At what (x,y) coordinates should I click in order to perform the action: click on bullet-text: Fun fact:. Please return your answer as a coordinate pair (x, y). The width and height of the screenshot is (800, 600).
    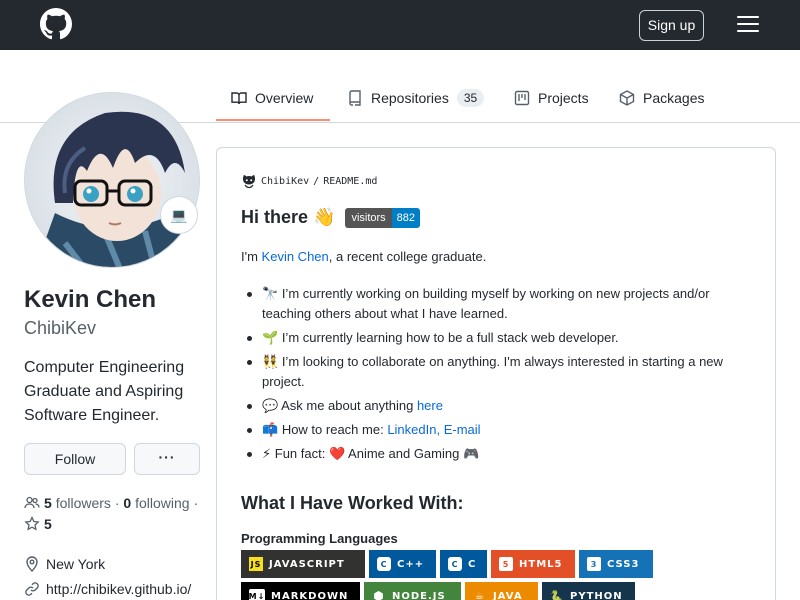
    Looking at the image, I should click on (301, 453).